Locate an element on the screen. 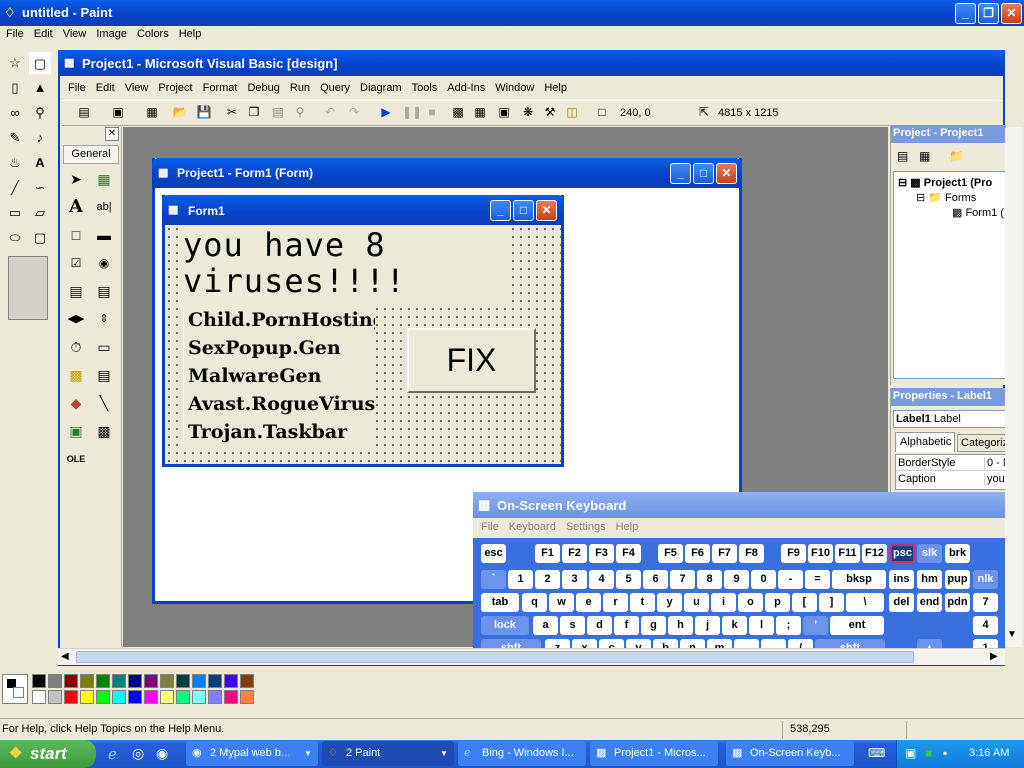  toolbox-tab-general: General is located at coordinates (91, 154).